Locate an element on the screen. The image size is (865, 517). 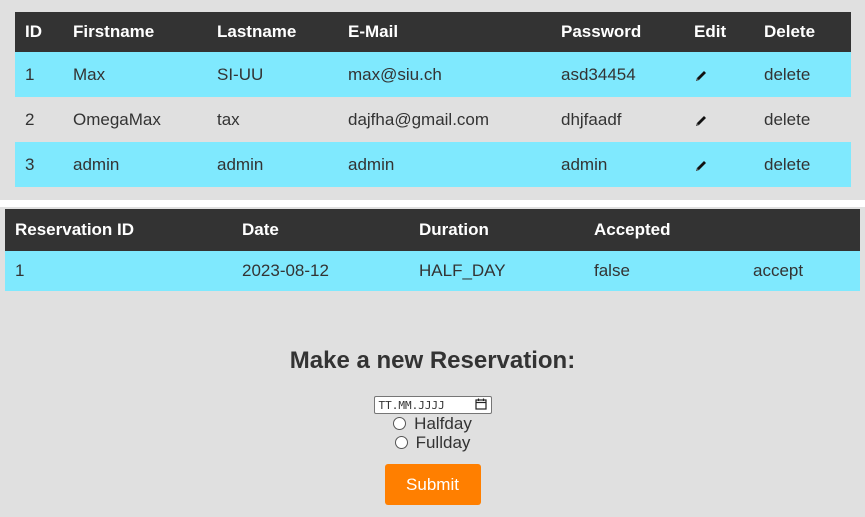
cell-email: dajfha@gmail.com is located at coordinates (444, 119).